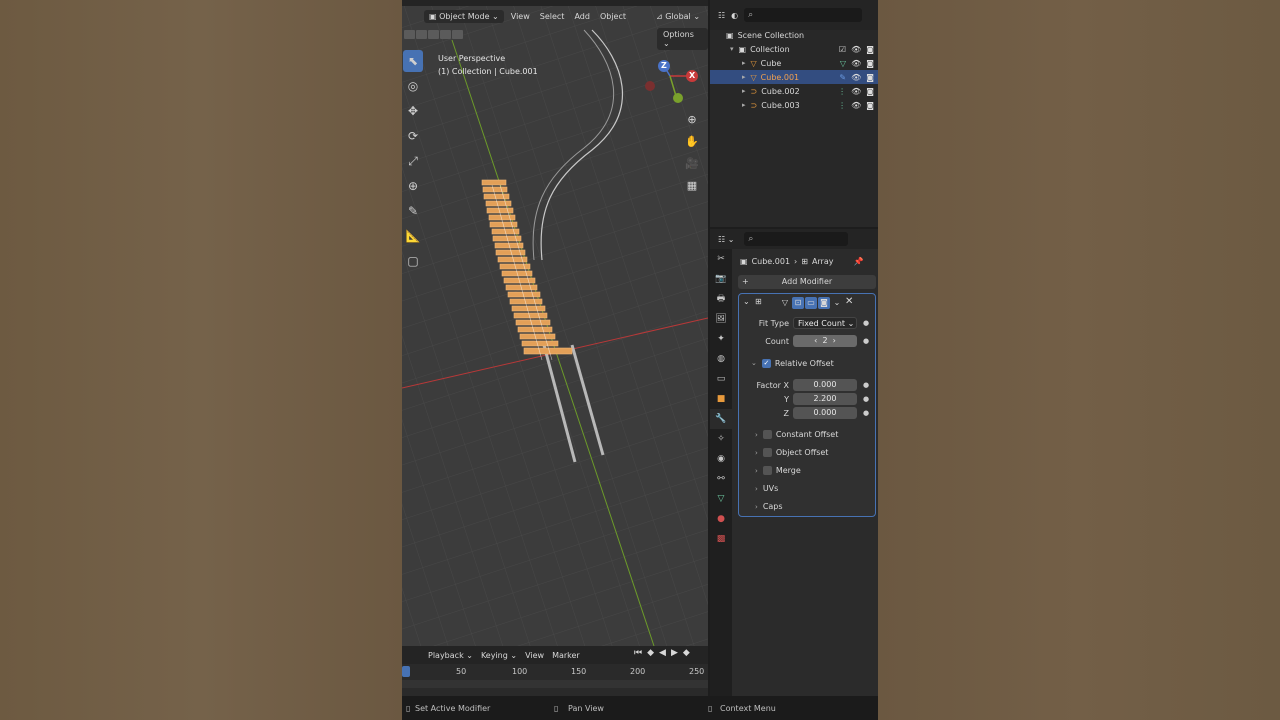  Describe the element at coordinates (721, 279) in the screenshot. I see `render-tab-icon: 📷` at that location.